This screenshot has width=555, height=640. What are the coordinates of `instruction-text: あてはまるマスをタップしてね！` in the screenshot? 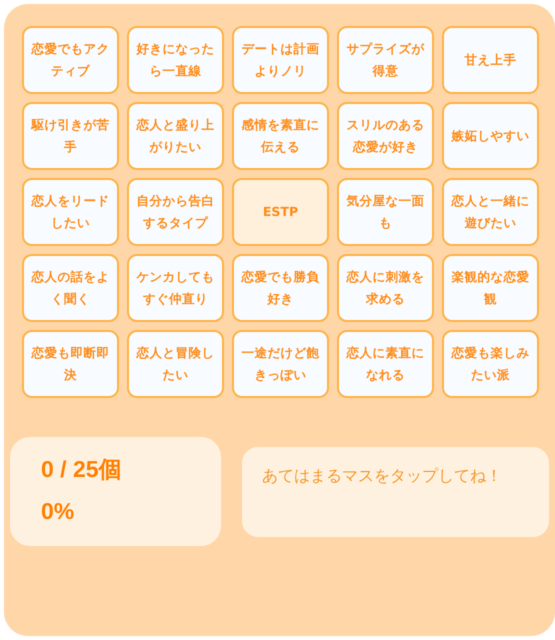 It's located at (382, 475).